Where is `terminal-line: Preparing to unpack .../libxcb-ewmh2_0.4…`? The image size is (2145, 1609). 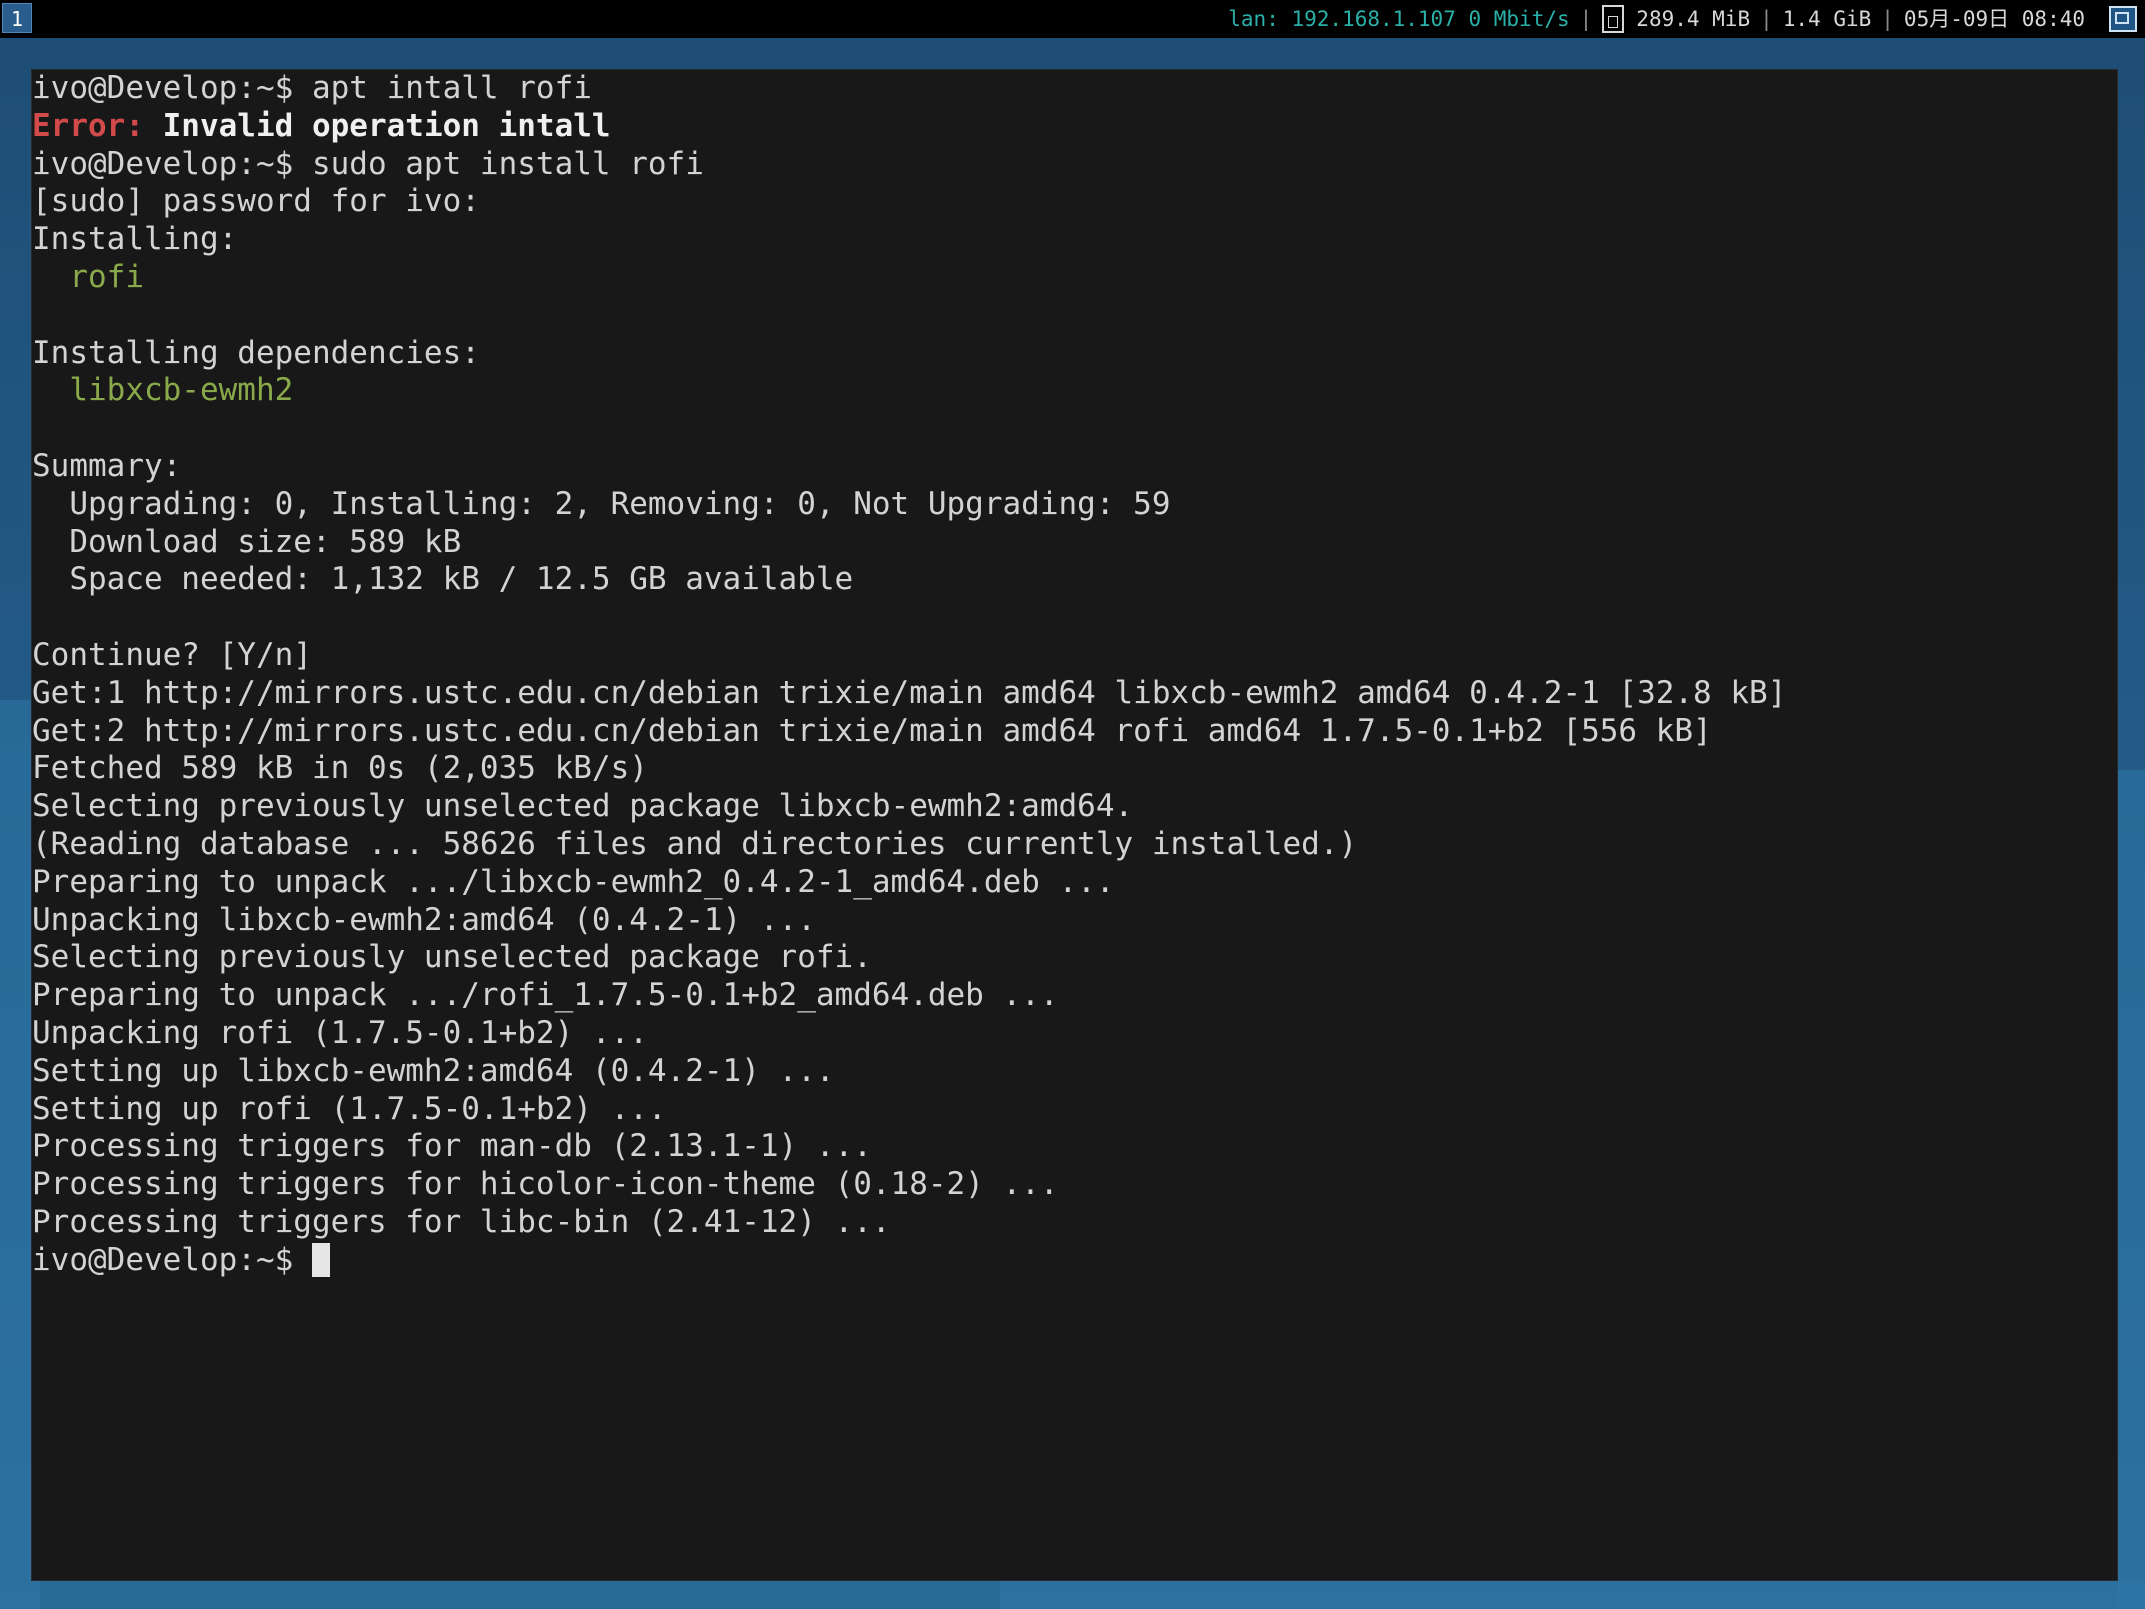 terminal-line: Preparing to unpack .../libxcb-ewmh2_0.4… is located at coordinates (909, 883).